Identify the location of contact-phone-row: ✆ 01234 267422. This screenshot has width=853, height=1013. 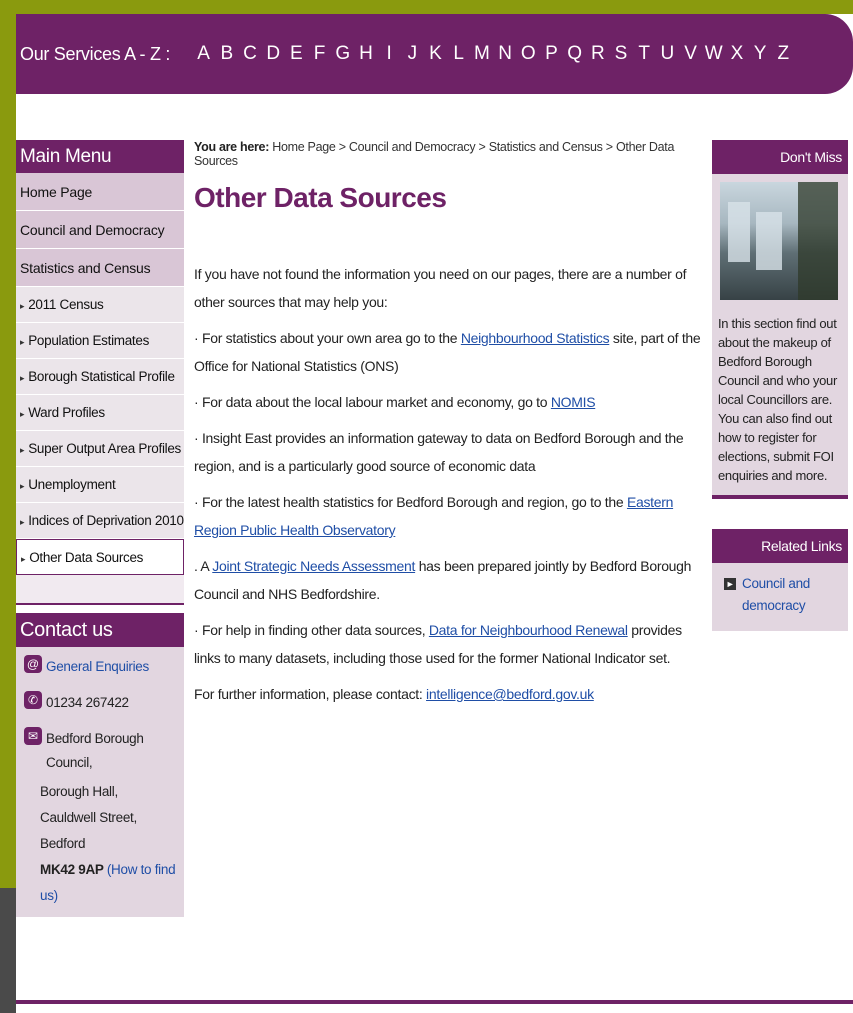
(100, 701).